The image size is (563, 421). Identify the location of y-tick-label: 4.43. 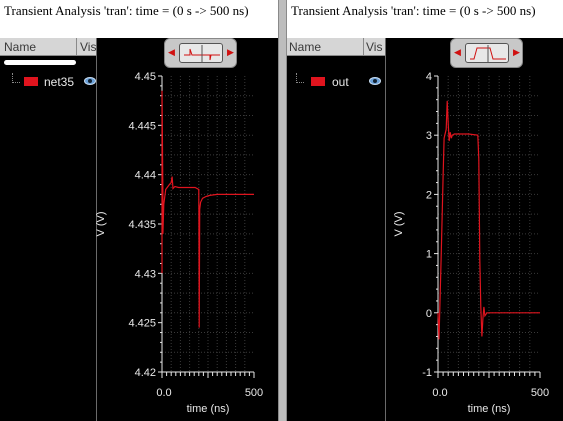
(145, 274).